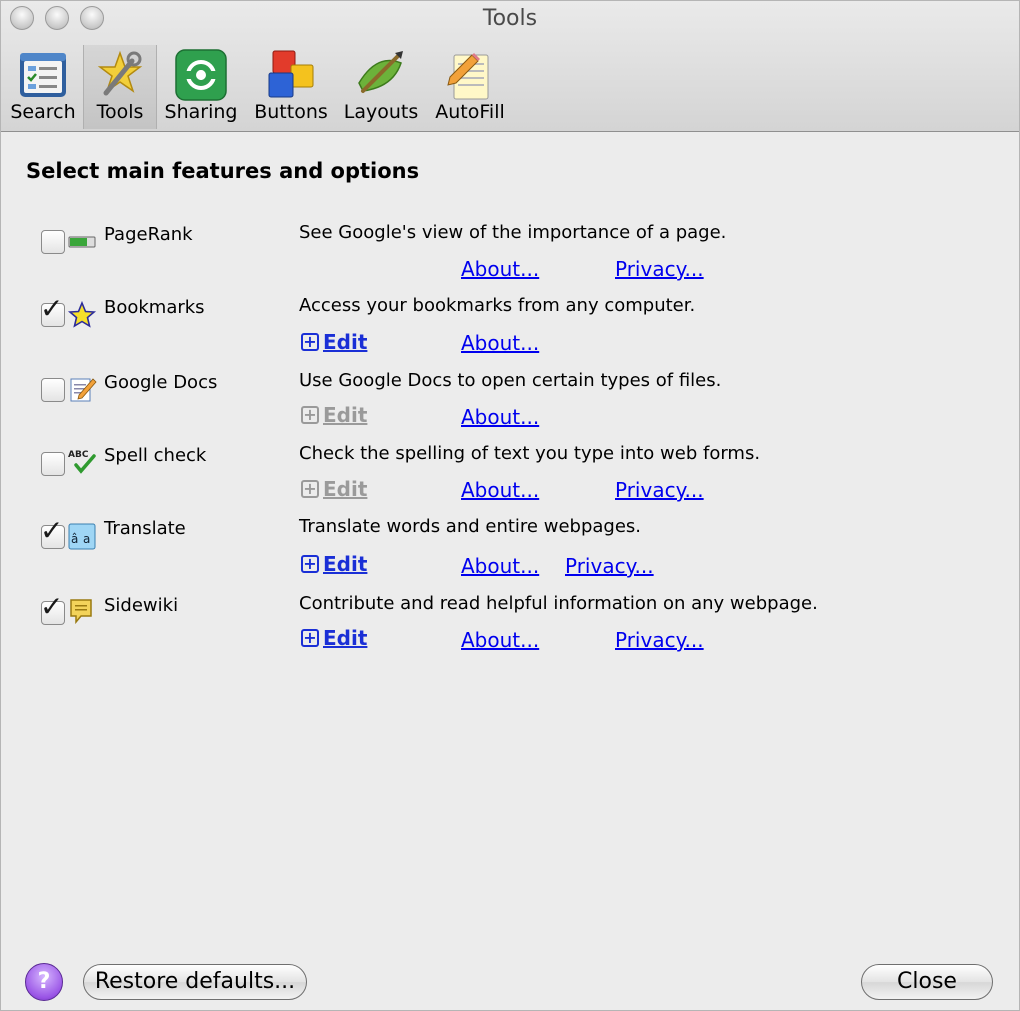 This screenshot has height=1011, width=1020. Describe the element at coordinates (86, 539) in the screenshot. I see `svg-text: a` at that location.